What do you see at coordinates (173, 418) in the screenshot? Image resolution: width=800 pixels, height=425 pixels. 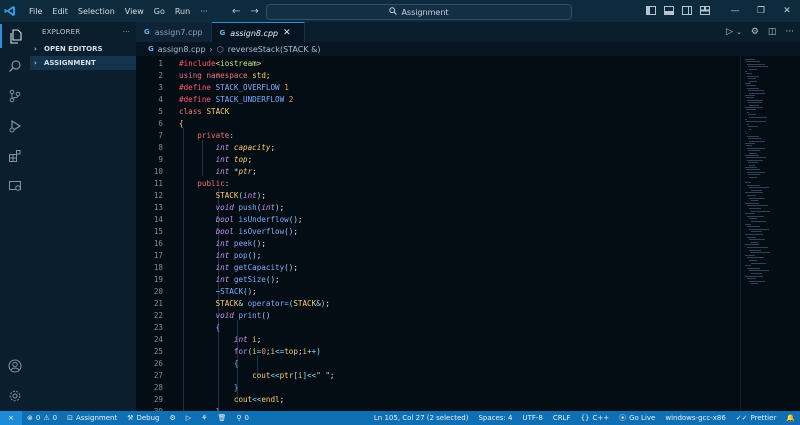 I see `build-gear-icon: ⚙` at bounding box center [173, 418].